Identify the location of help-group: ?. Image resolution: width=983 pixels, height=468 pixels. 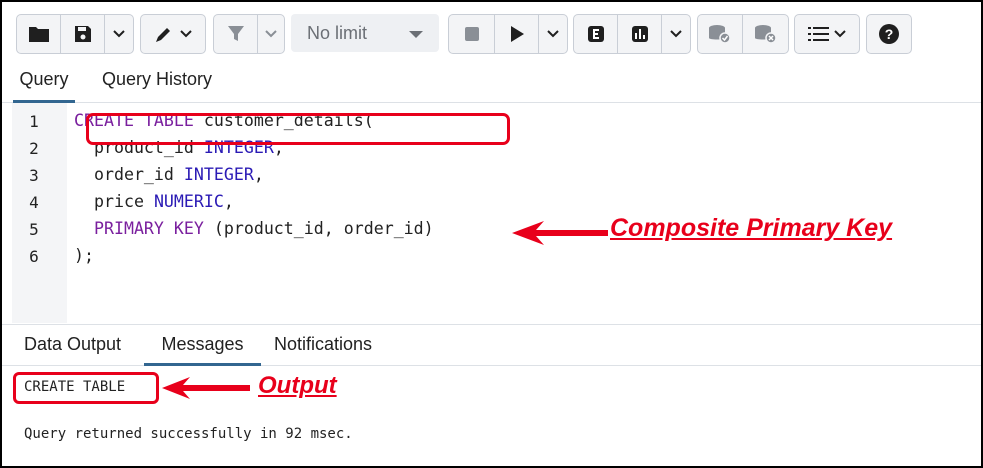
(889, 34).